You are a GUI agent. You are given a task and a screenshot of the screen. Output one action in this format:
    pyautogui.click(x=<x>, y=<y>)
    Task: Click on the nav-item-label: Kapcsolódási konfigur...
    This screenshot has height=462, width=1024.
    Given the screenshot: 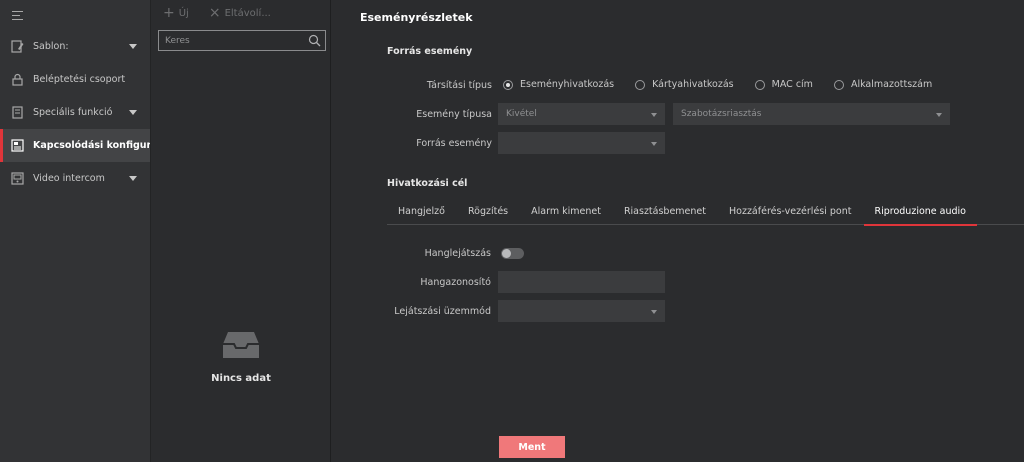 What is the action you would take?
    pyautogui.click(x=91, y=145)
    